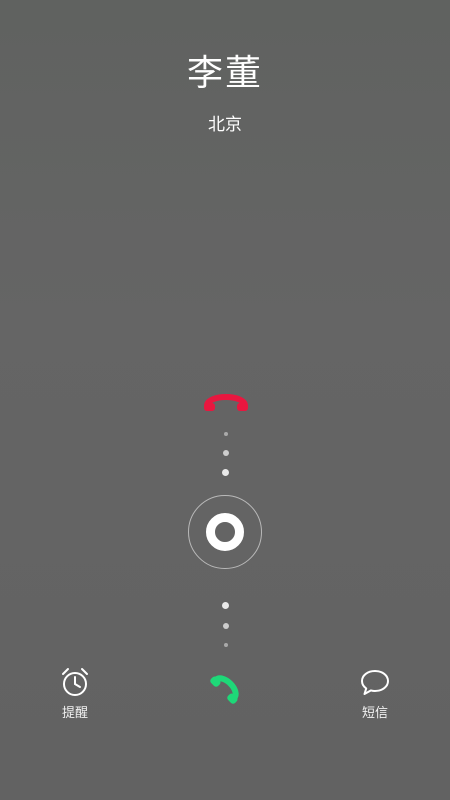 The height and width of the screenshot is (800, 450). I want to click on message-label: 短信, so click(374, 713).